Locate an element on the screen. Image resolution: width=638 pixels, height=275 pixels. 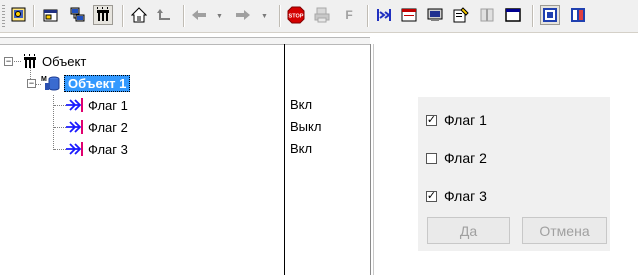
ok-button: Да is located at coordinates (468, 230).